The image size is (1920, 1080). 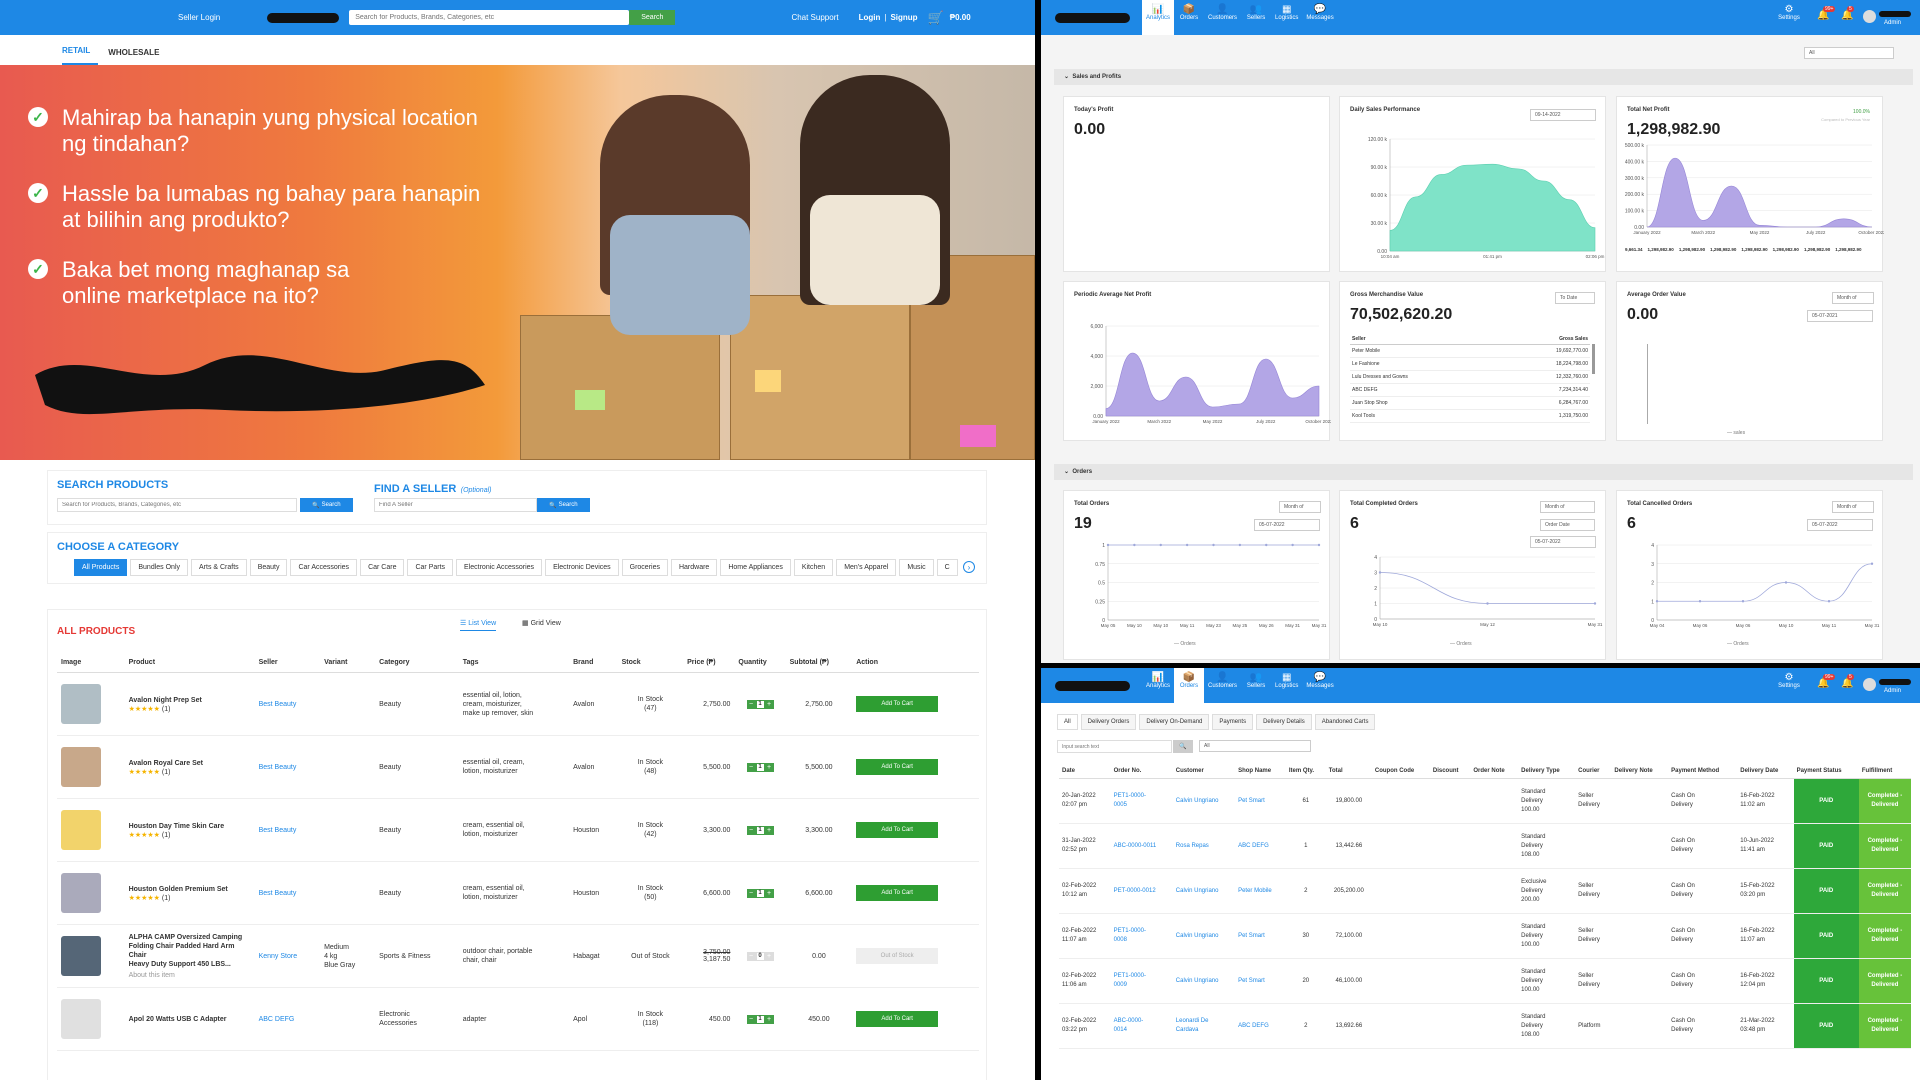 What do you see at coordinates (1260, 771) in the screenshot?
I see `column-header: Shop Name` at bounding box center [1260, 771].